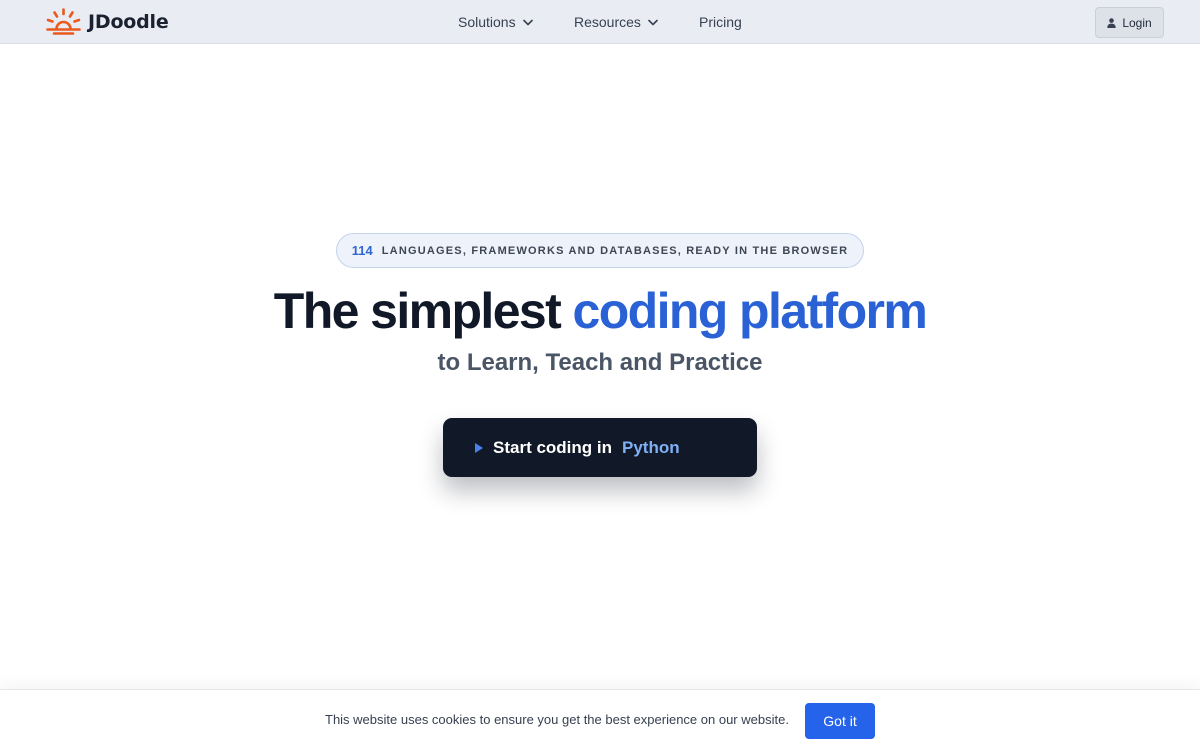  What do you see at coordinates (651, 447) in the screenshot?
I see `selected-language: Python` at bounding box center [651, 447].